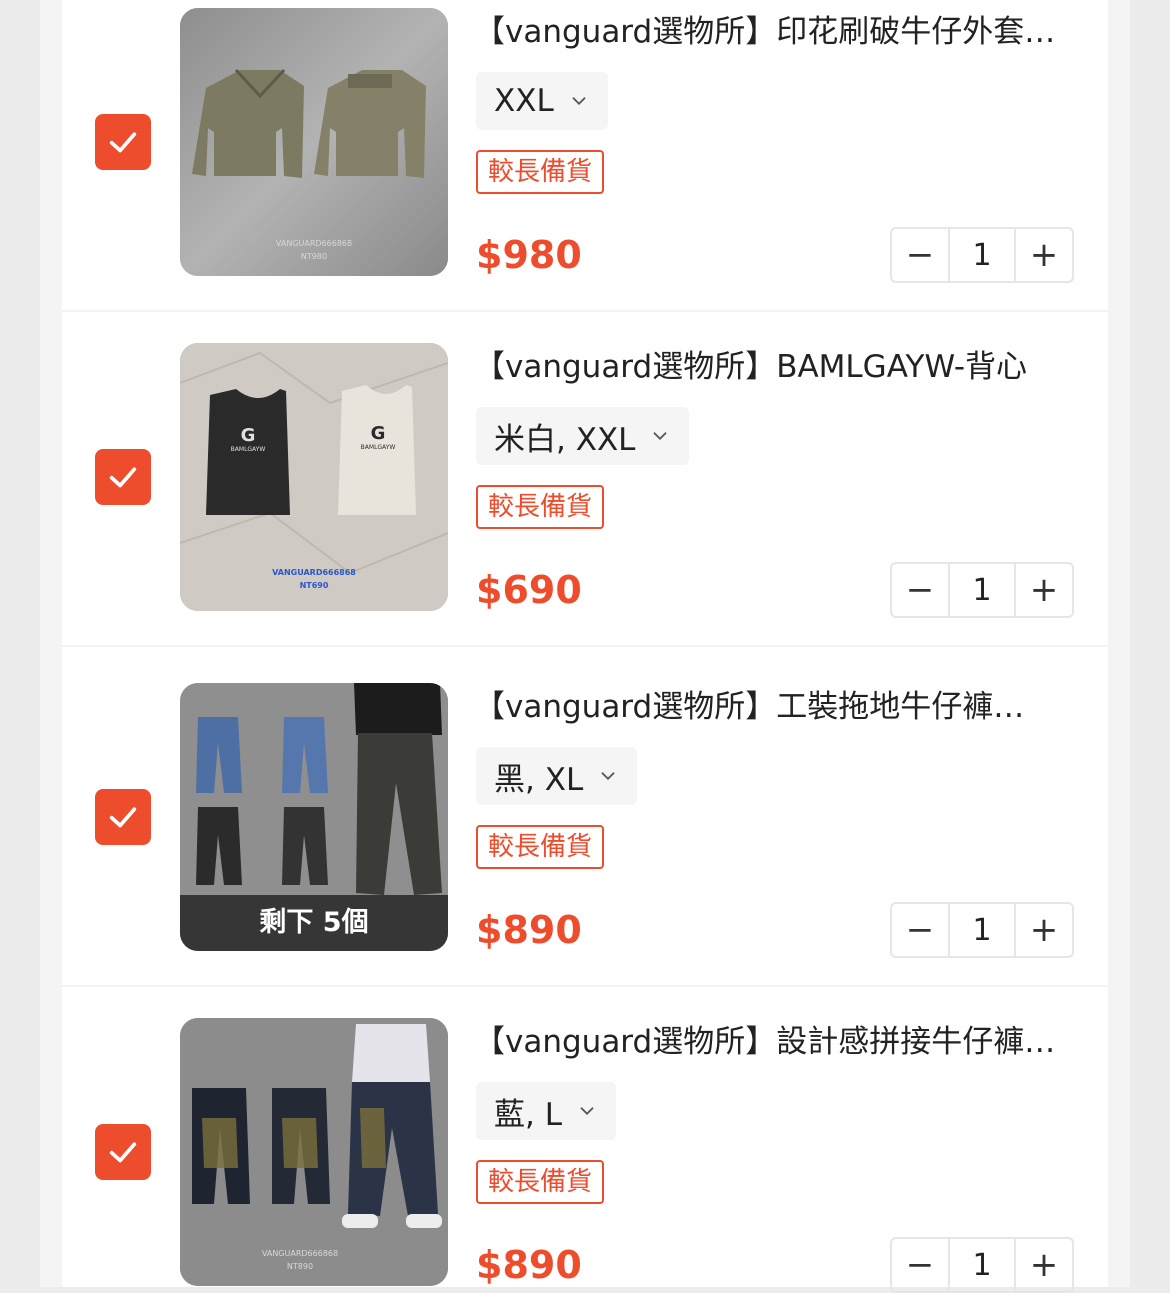 The height and width of the screenshot is (1293, 1170). I want to click on cargo-jeans-product-image: 剩下 5個, so click(314, 817).